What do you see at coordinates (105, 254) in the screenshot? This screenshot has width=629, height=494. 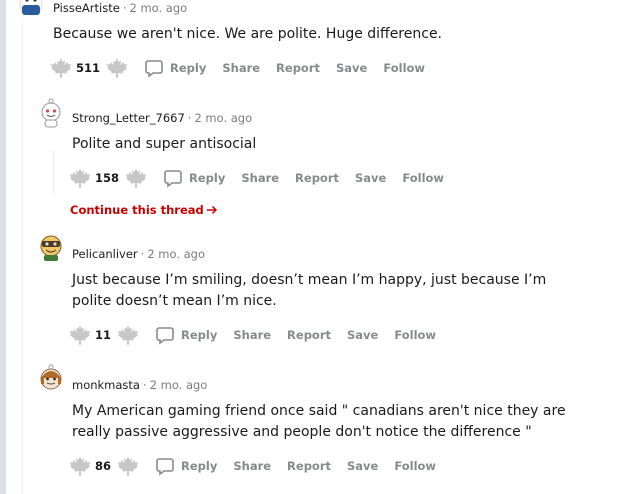 I see `author-name: Pelicanliver` at bounding box center [105, 254].